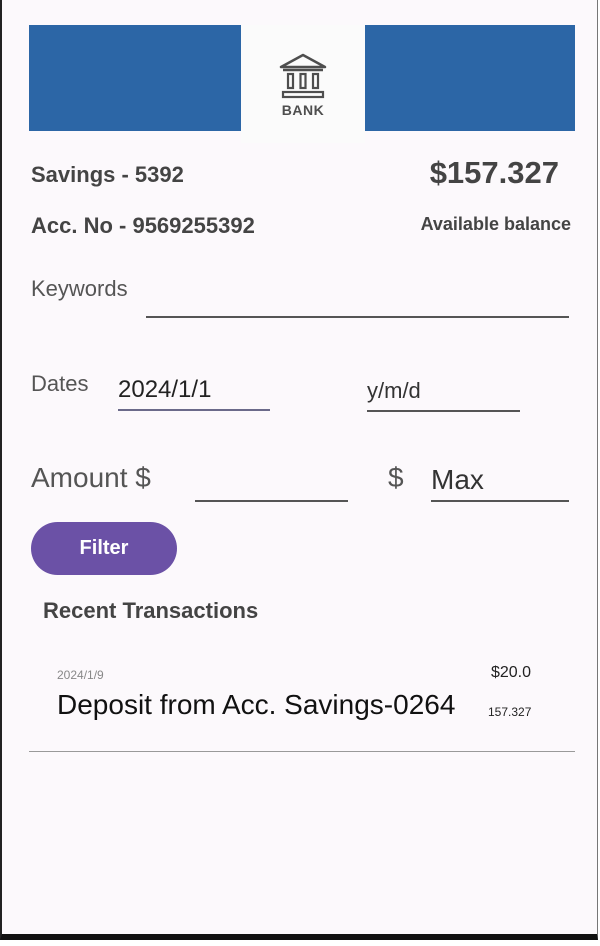  I want to click on amount-min-input, so click(271, 482).